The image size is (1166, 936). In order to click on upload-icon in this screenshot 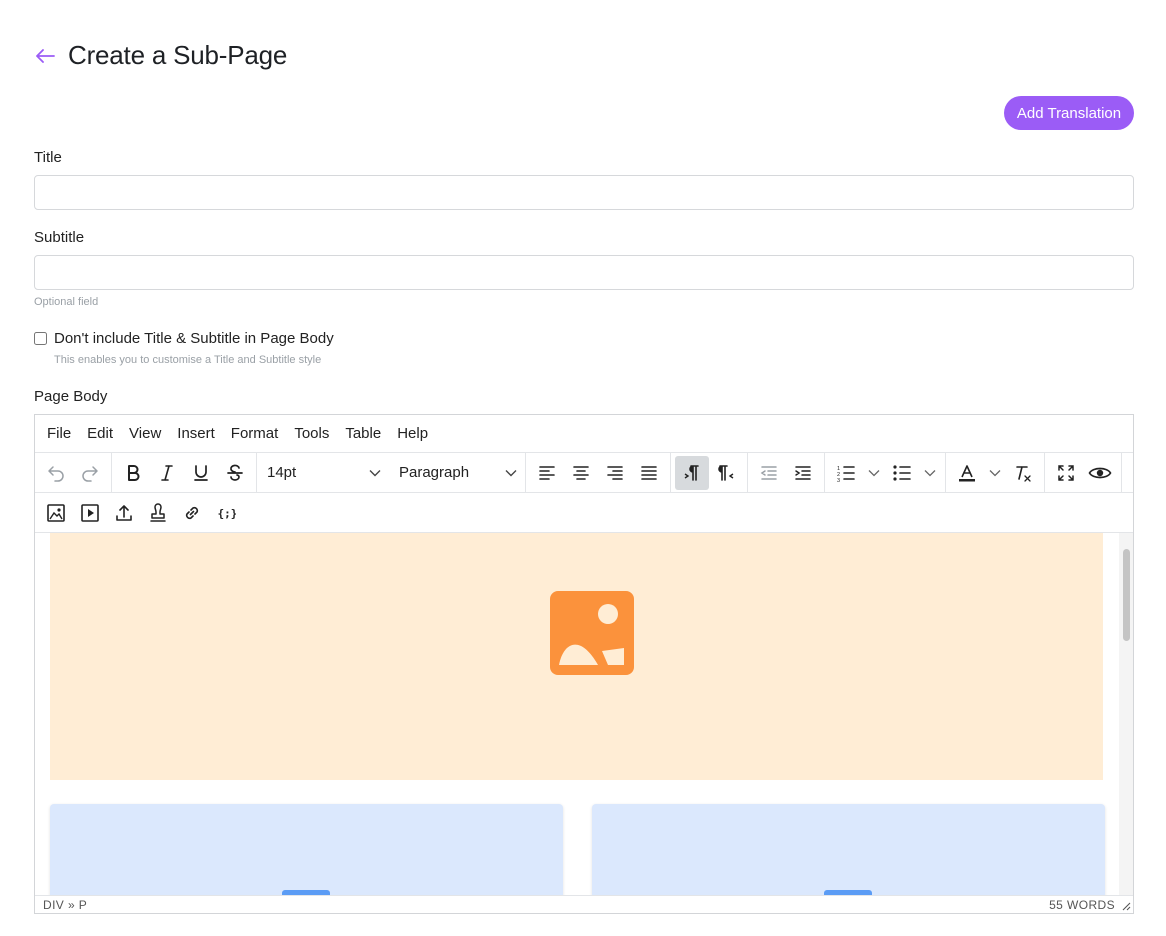, I will do `click(124, 513)`.